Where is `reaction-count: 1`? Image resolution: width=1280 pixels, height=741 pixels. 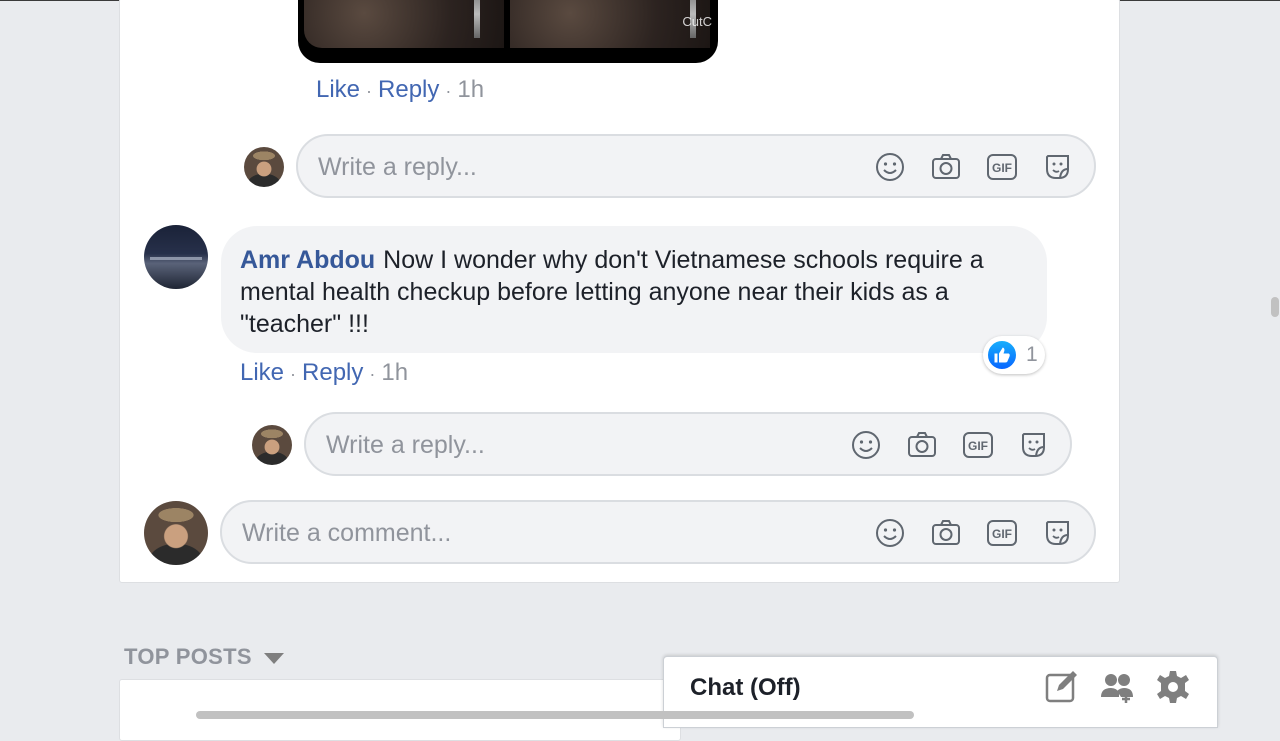
reaction-count: 1 is located at coordinates (1032, 354).